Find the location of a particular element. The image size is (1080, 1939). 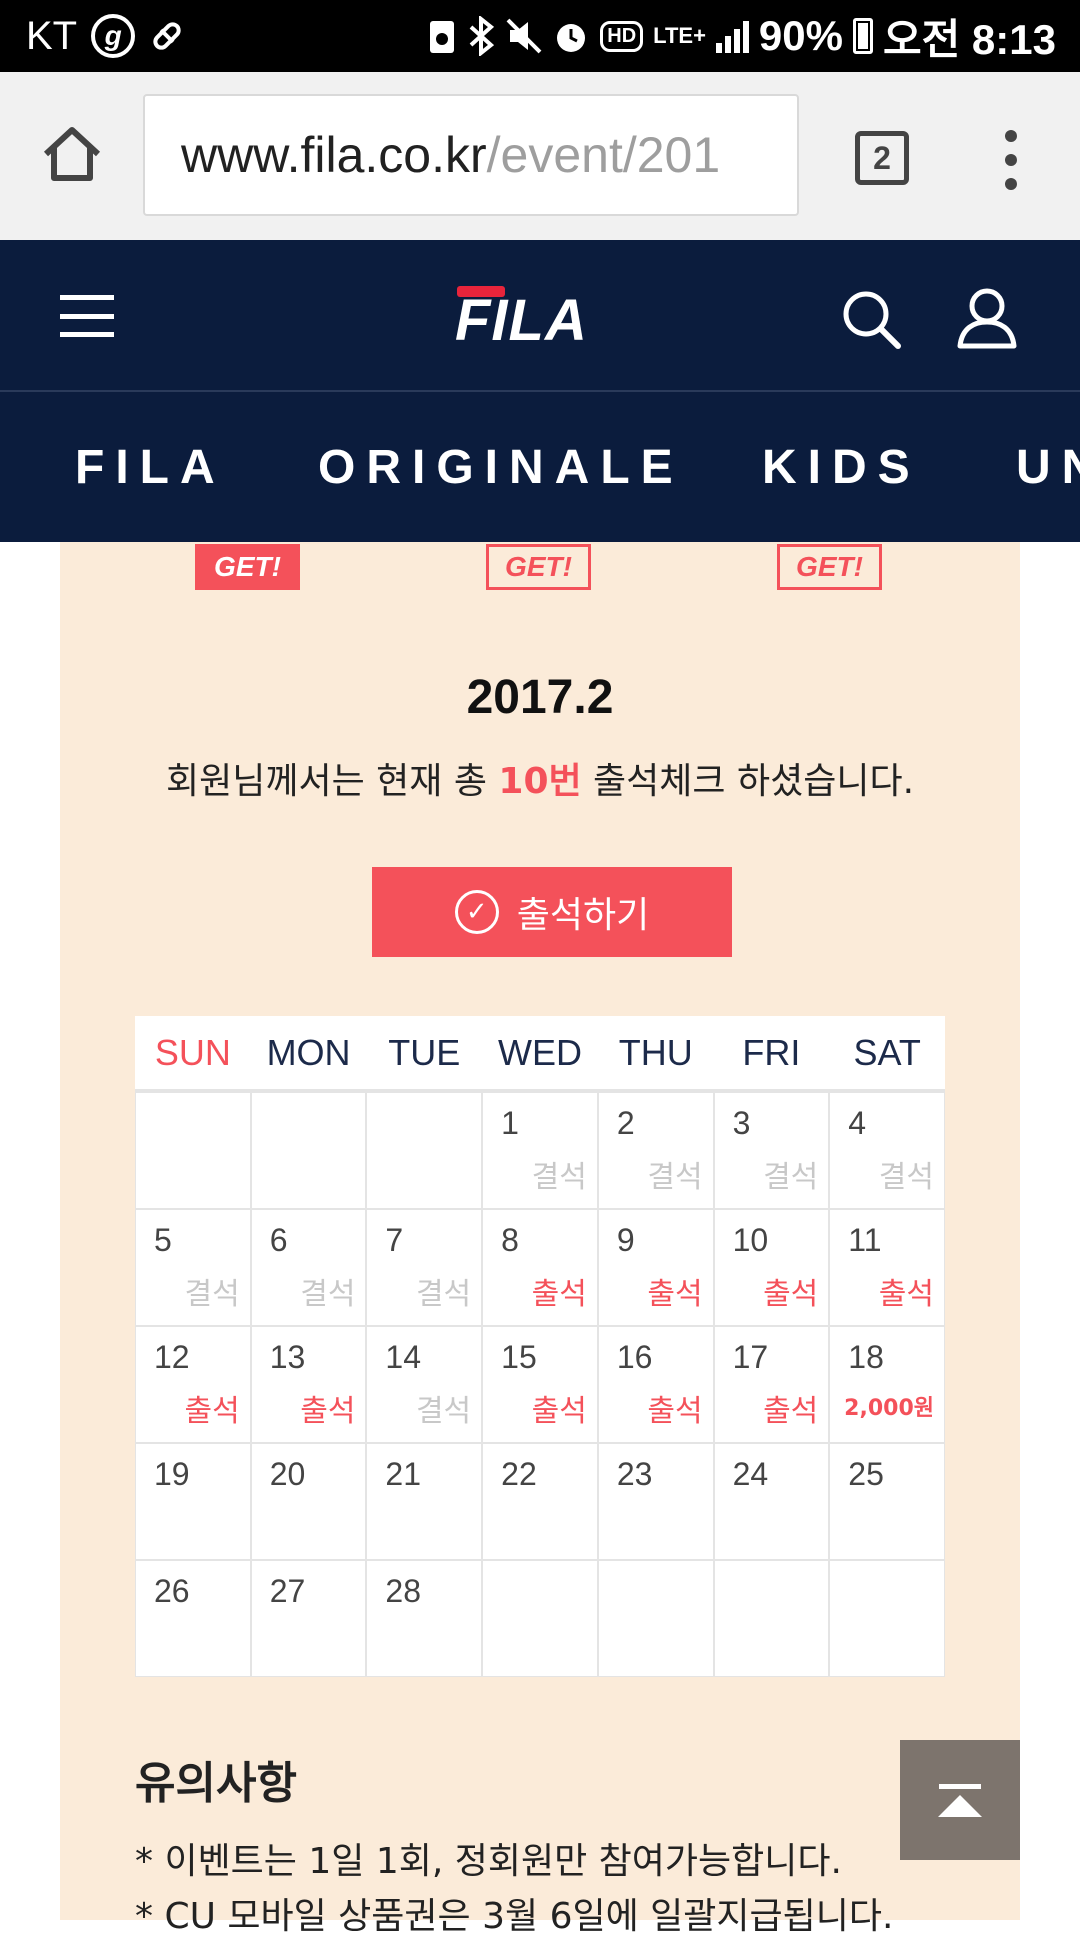

calendar-day-cell: 25 is located at coordinates (887, 1501).